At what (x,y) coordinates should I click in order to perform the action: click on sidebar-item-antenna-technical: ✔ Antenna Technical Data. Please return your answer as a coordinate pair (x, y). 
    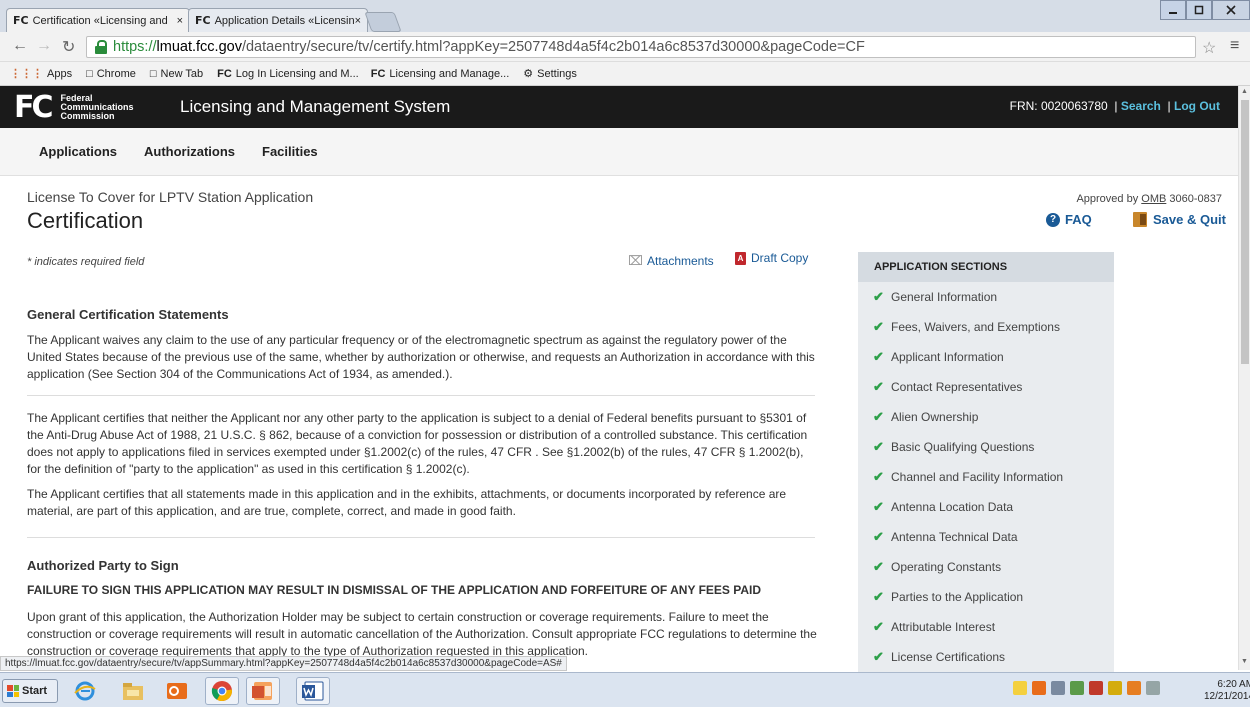
    Looking at the image, I should click on (986, 537).